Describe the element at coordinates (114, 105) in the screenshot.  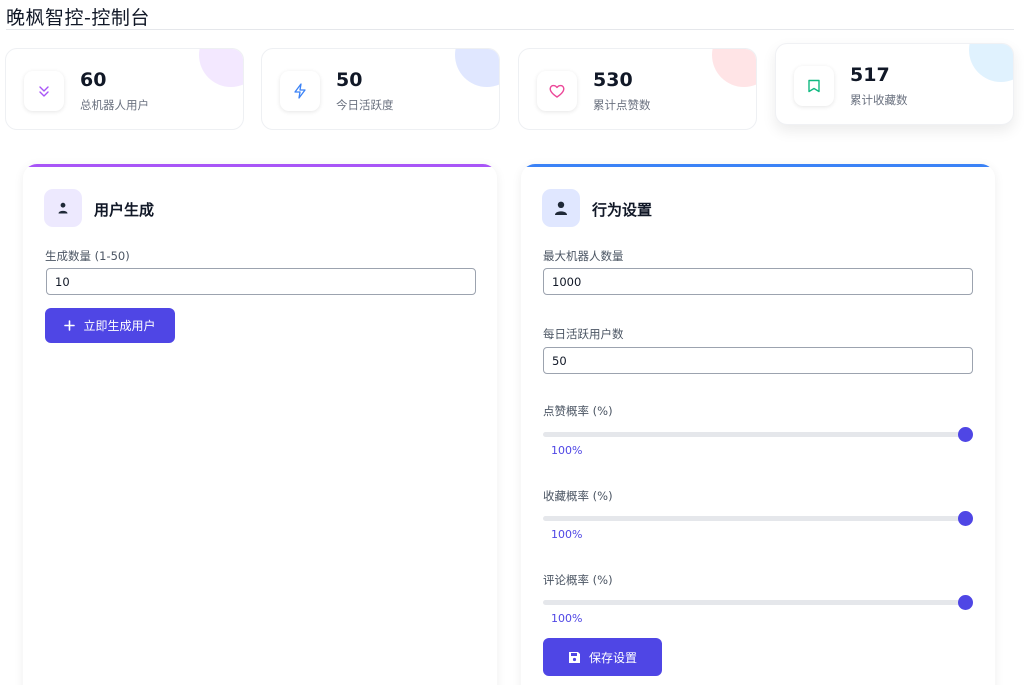
I see `stat-label: 总机器人用户` at that location.